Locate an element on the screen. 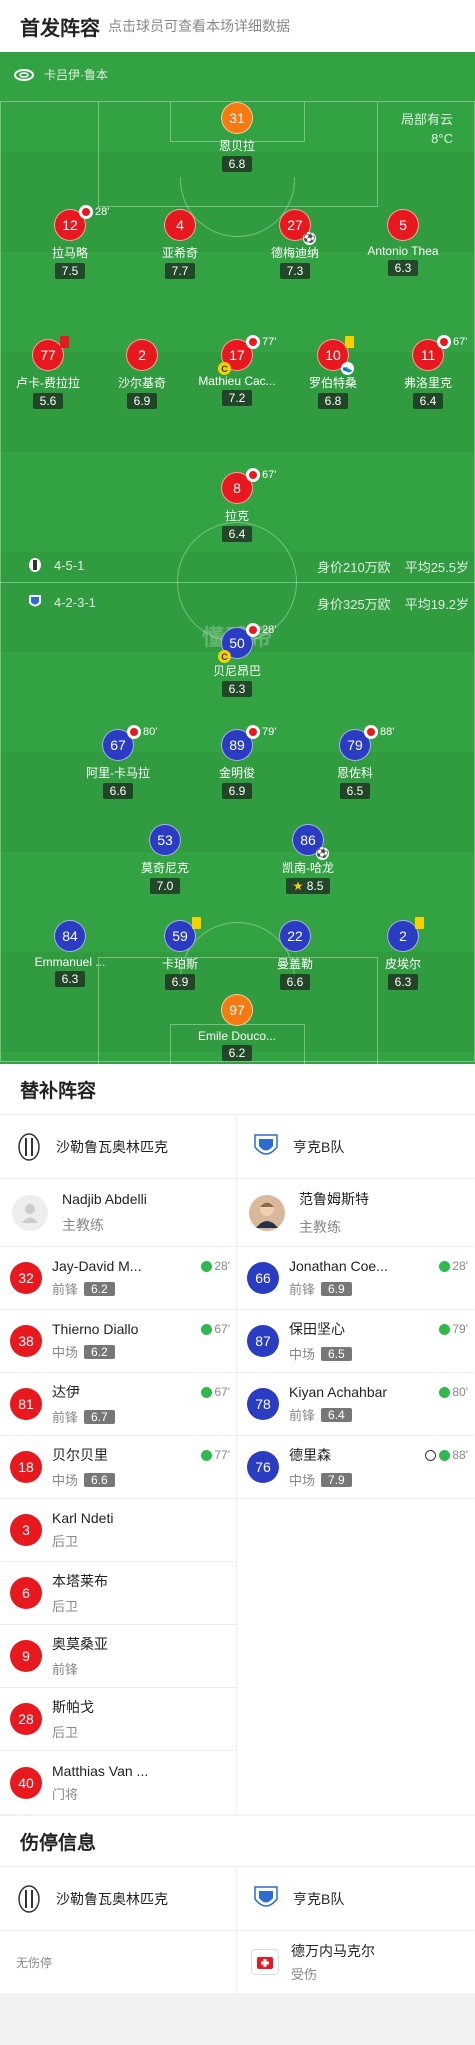 This screenshot has width=475, height=2045. sub-player-home-18: 18 贝尔贝里 中场 6.6 77' is located at coordinates (118, 1467).